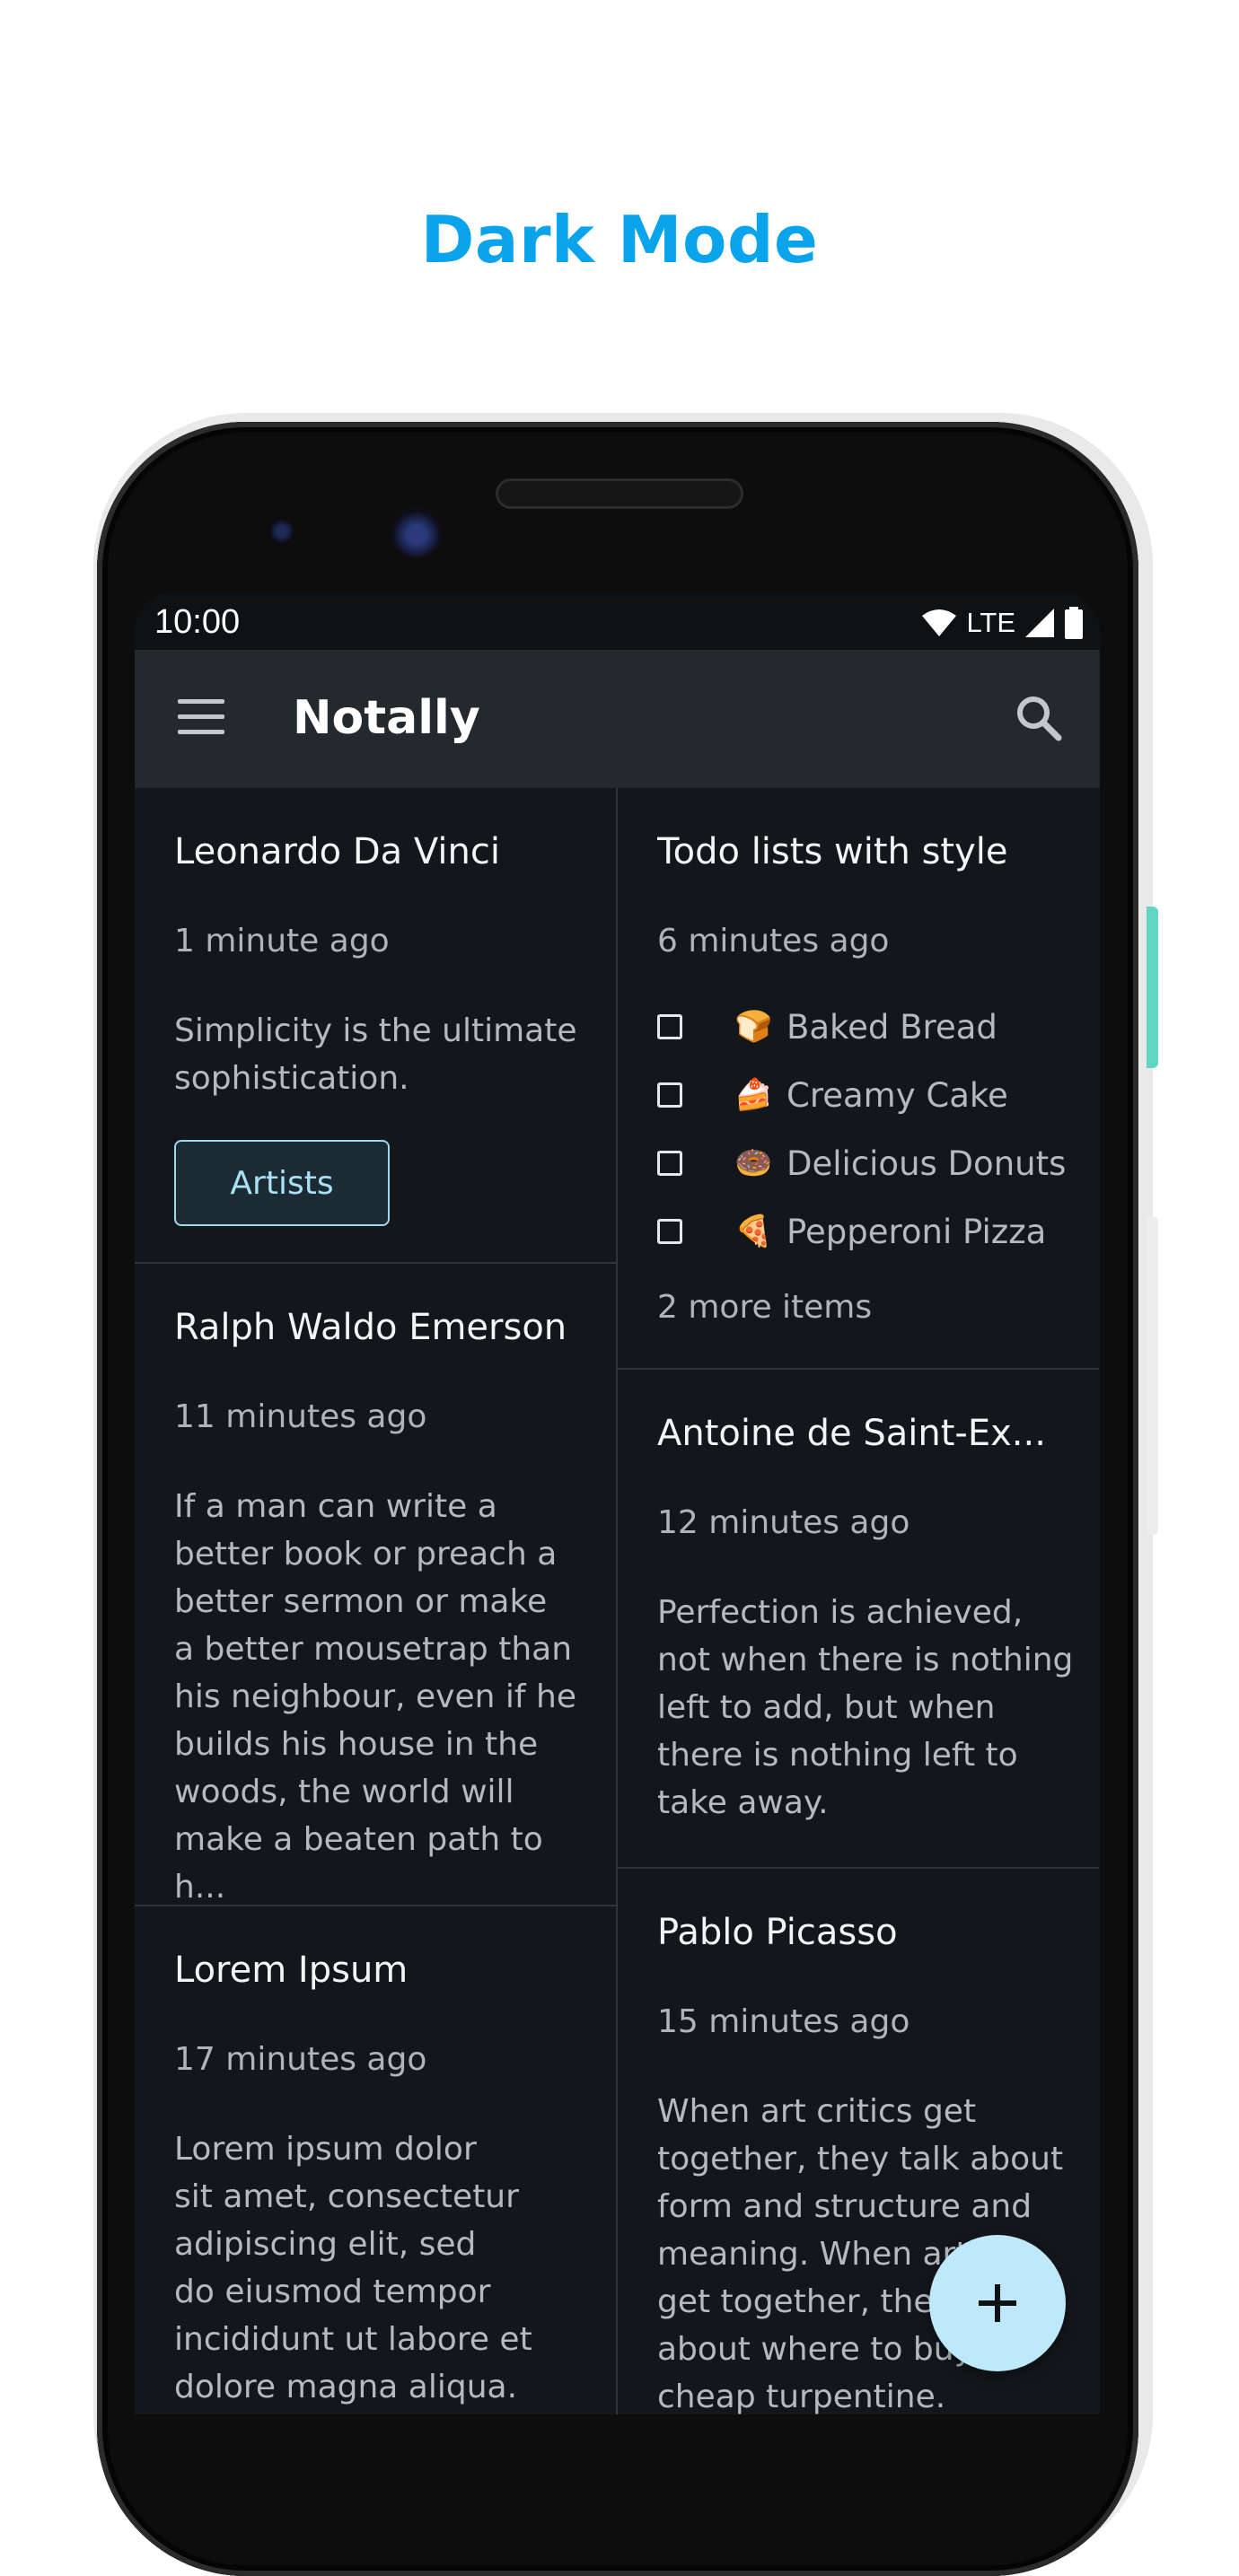  What do you see at coordinates (344, 1792) in the screenshot?
I see `note-body-line: woods, the world will` at bounding box center [344, 1792].